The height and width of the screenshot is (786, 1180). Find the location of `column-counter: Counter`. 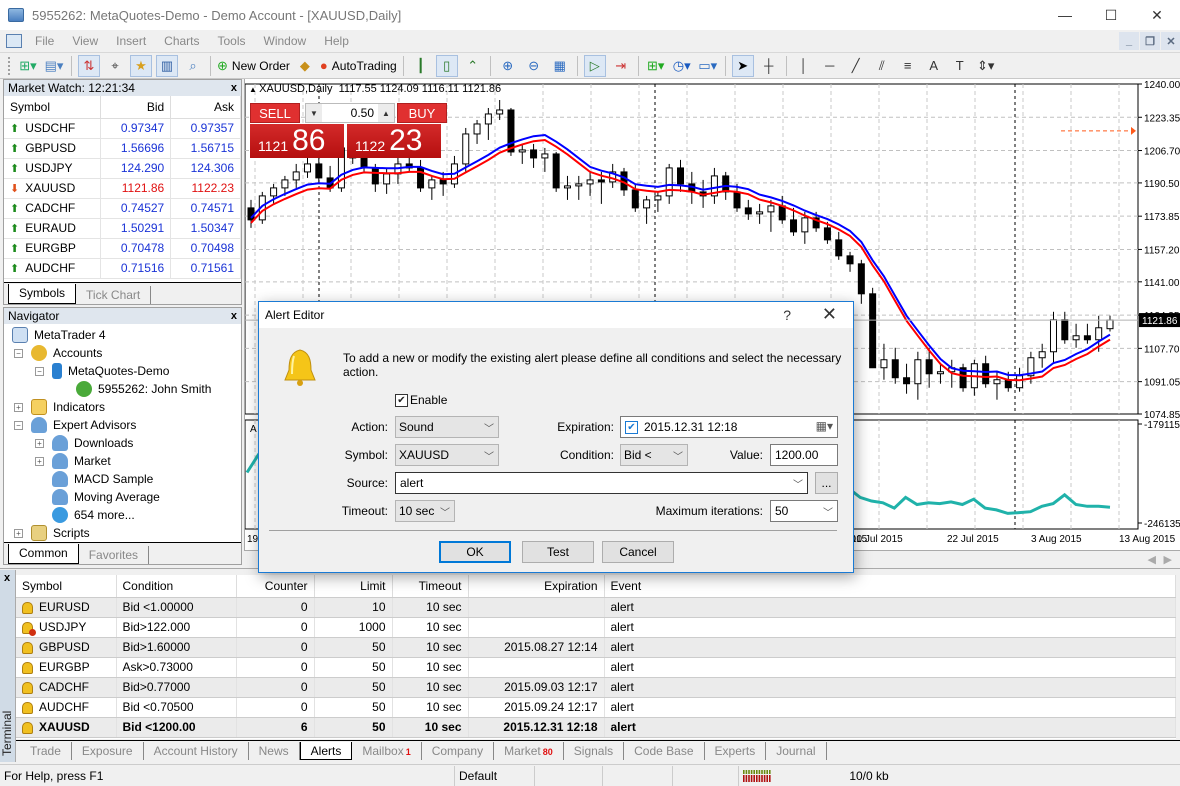

column-counter: Counter is located at coordinates (275, 586).